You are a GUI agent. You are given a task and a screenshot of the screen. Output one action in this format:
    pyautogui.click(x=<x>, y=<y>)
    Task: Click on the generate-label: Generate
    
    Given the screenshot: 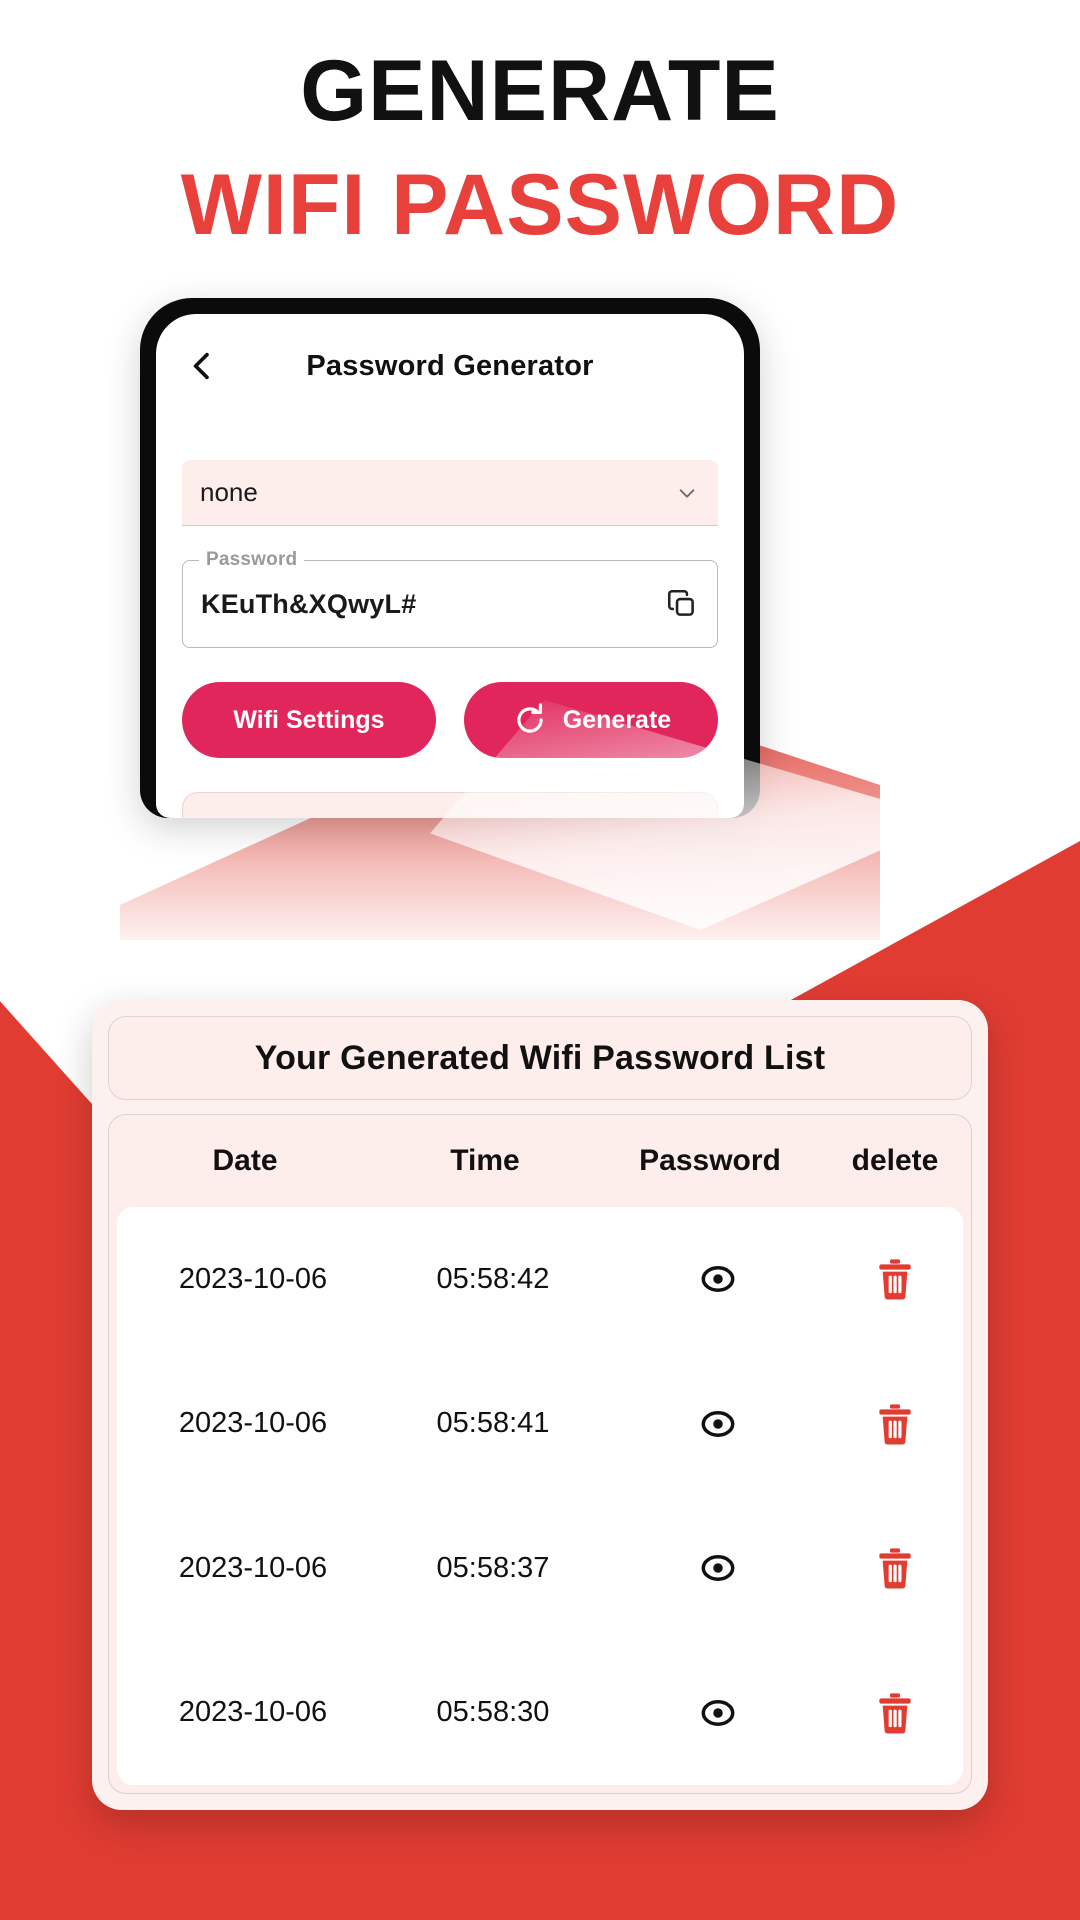 What is the action you would take?
    pyautogui.click(x=617, y=719)
    